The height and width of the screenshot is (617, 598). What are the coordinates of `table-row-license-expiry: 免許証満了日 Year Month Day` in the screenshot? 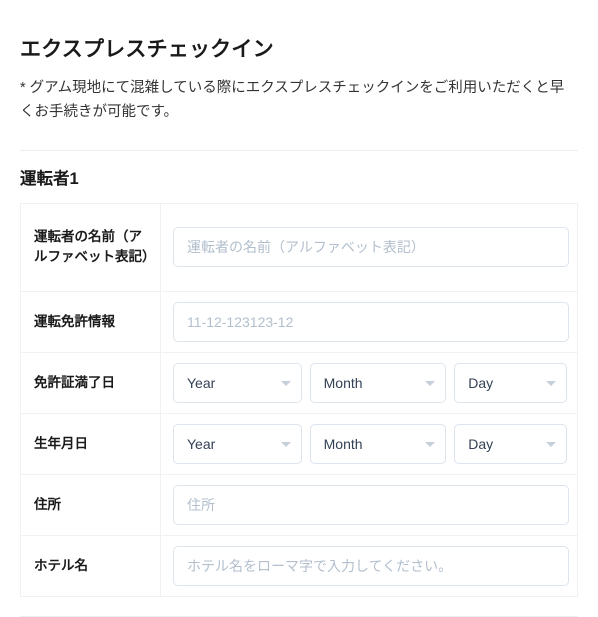 It's located at (299, 383).